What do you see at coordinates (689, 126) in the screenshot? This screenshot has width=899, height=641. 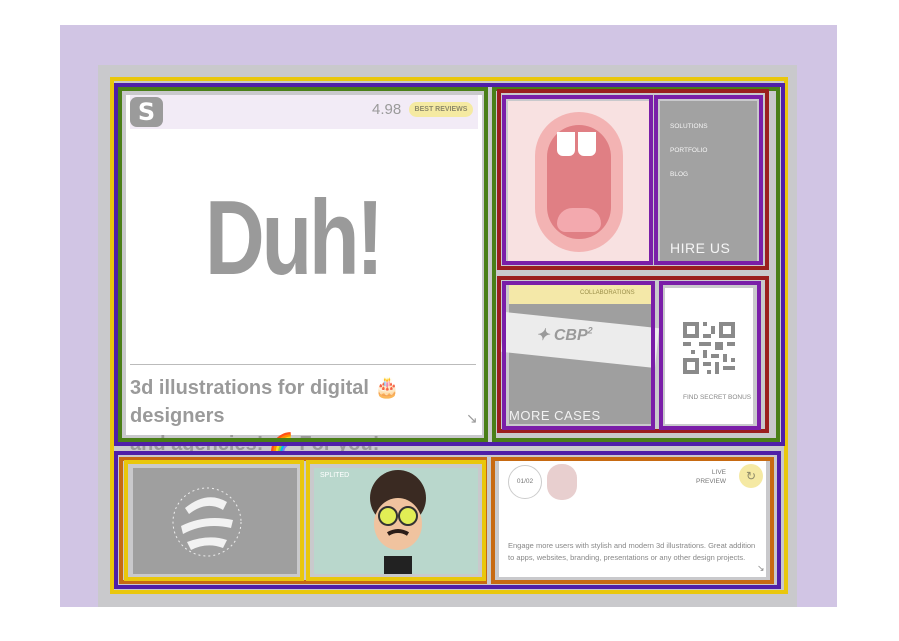 I see `menu-item-solutions: SOLUTIONS` at bounding box center [689, 126].